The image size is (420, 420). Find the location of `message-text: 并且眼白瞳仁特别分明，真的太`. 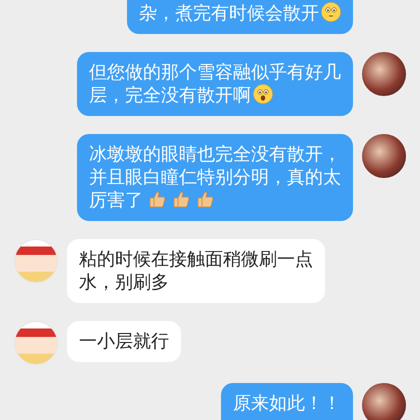

message-text: 并且眼白瞳仁特别分明，真的太 is located at coordinates (215, 177).